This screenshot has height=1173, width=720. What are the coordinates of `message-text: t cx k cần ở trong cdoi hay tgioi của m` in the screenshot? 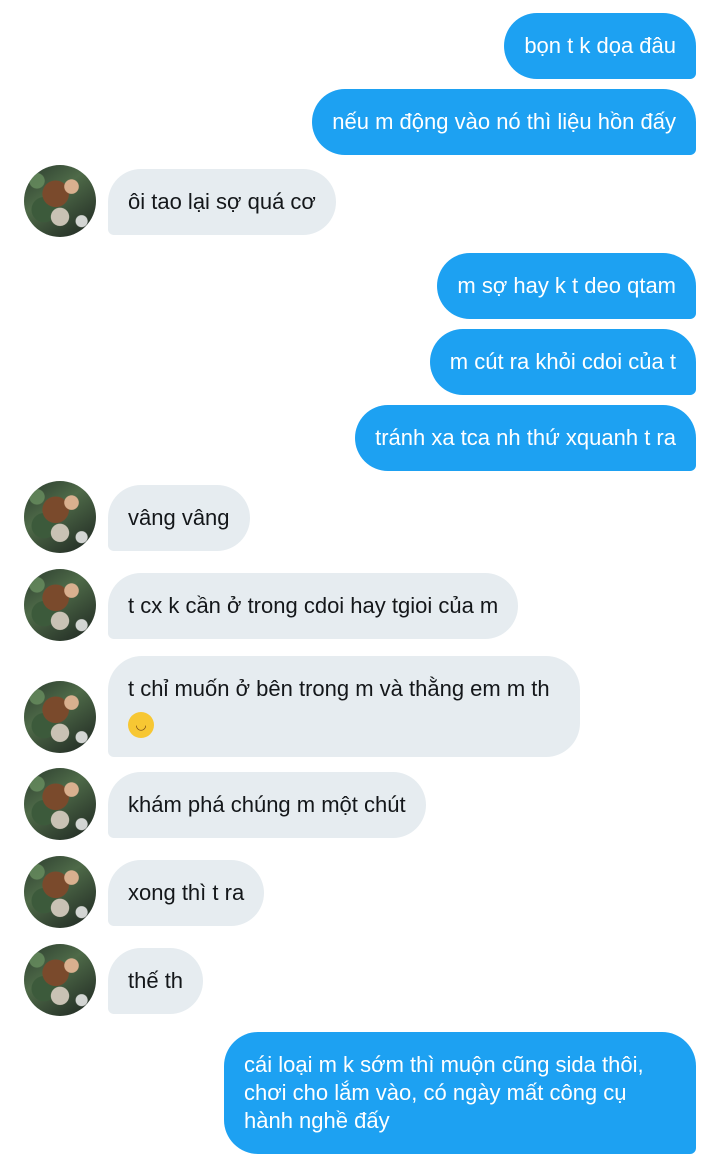 It's located at (313, 605).